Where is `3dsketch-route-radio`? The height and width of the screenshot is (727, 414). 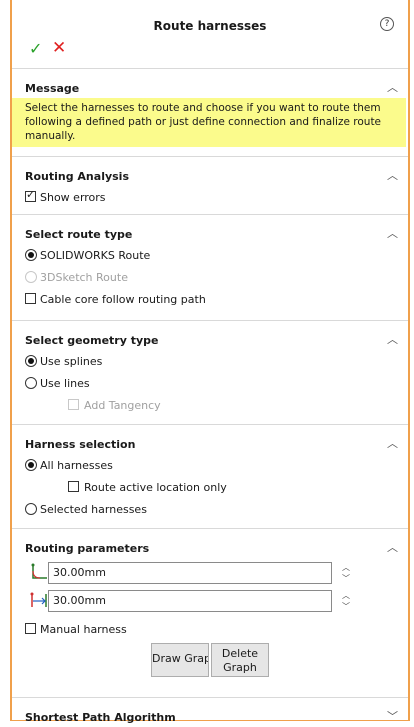 3dsketch-route-radio is located at coordinates (31, 277).